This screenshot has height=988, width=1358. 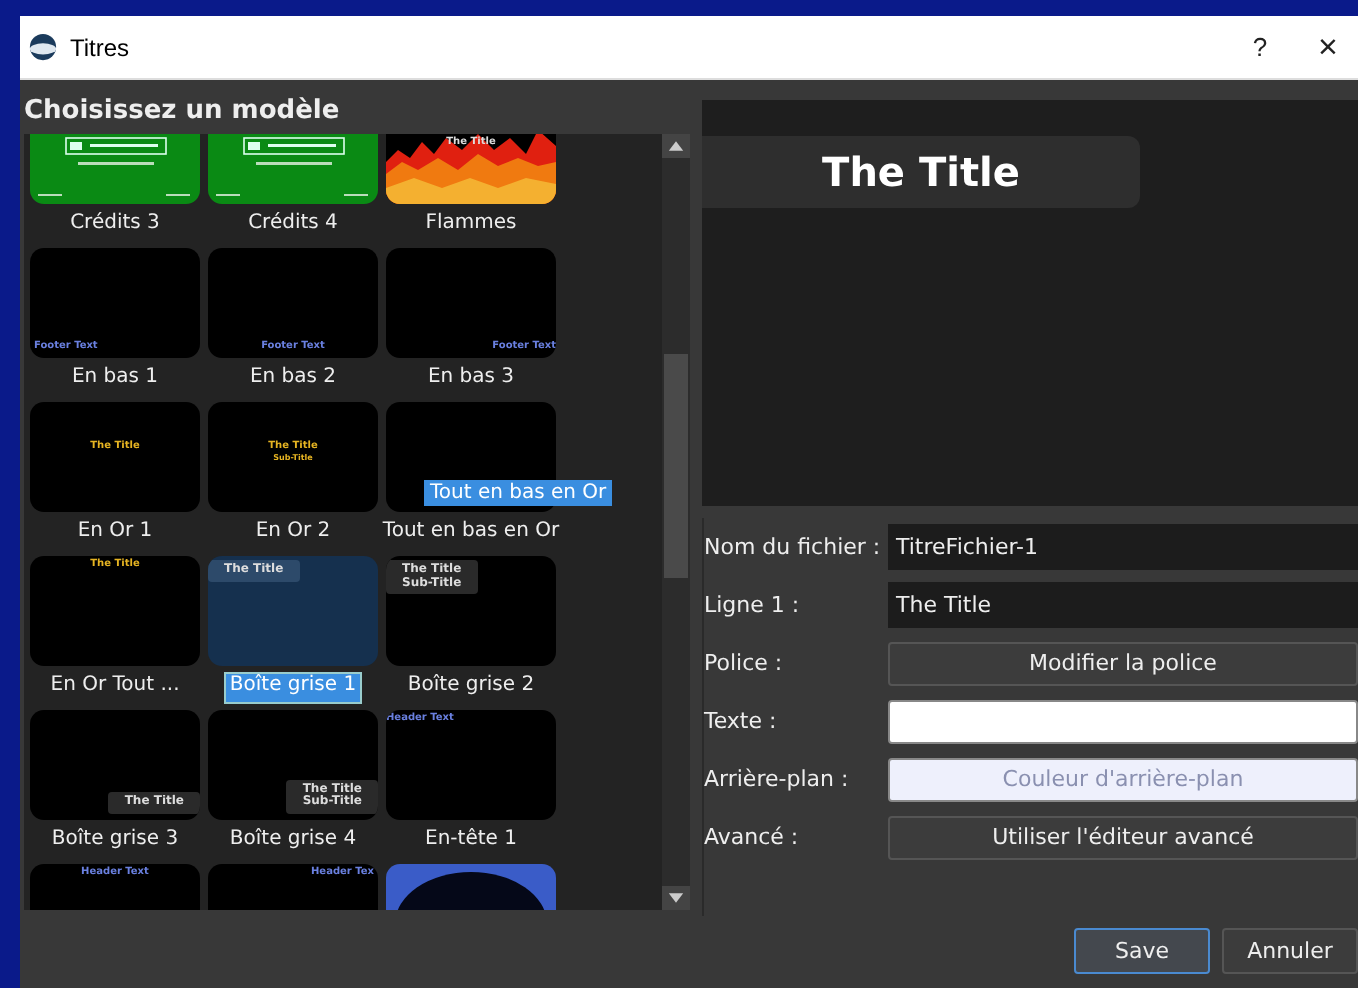 I want to click on scroll-up-icon, so click(x=676, y=146).